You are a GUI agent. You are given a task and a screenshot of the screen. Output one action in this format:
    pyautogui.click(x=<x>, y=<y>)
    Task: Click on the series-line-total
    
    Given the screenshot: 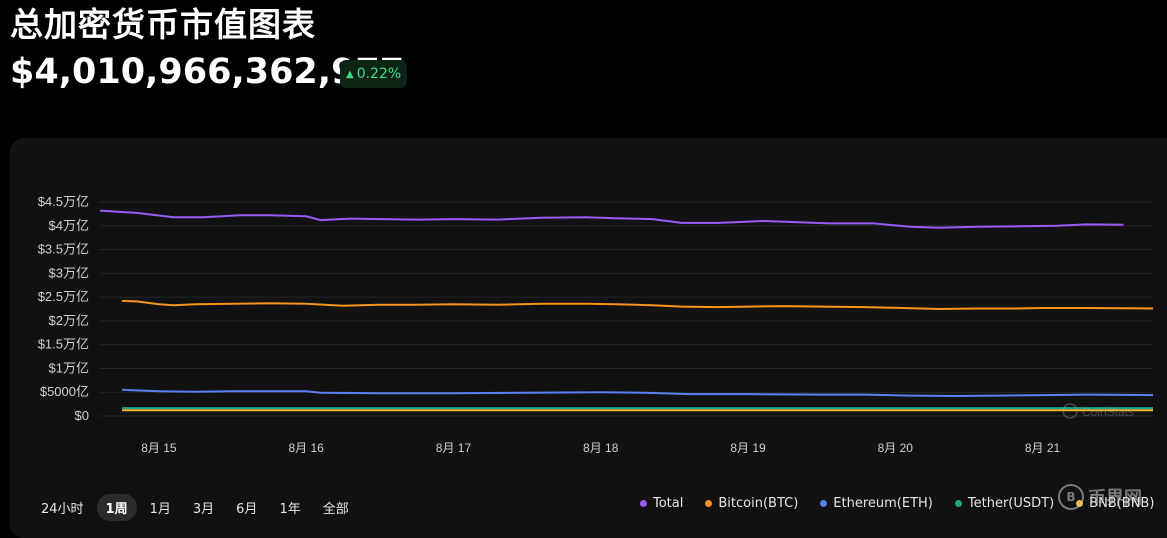 What is the action you would take?
    pyautogui.click(x=611, y=219)
    